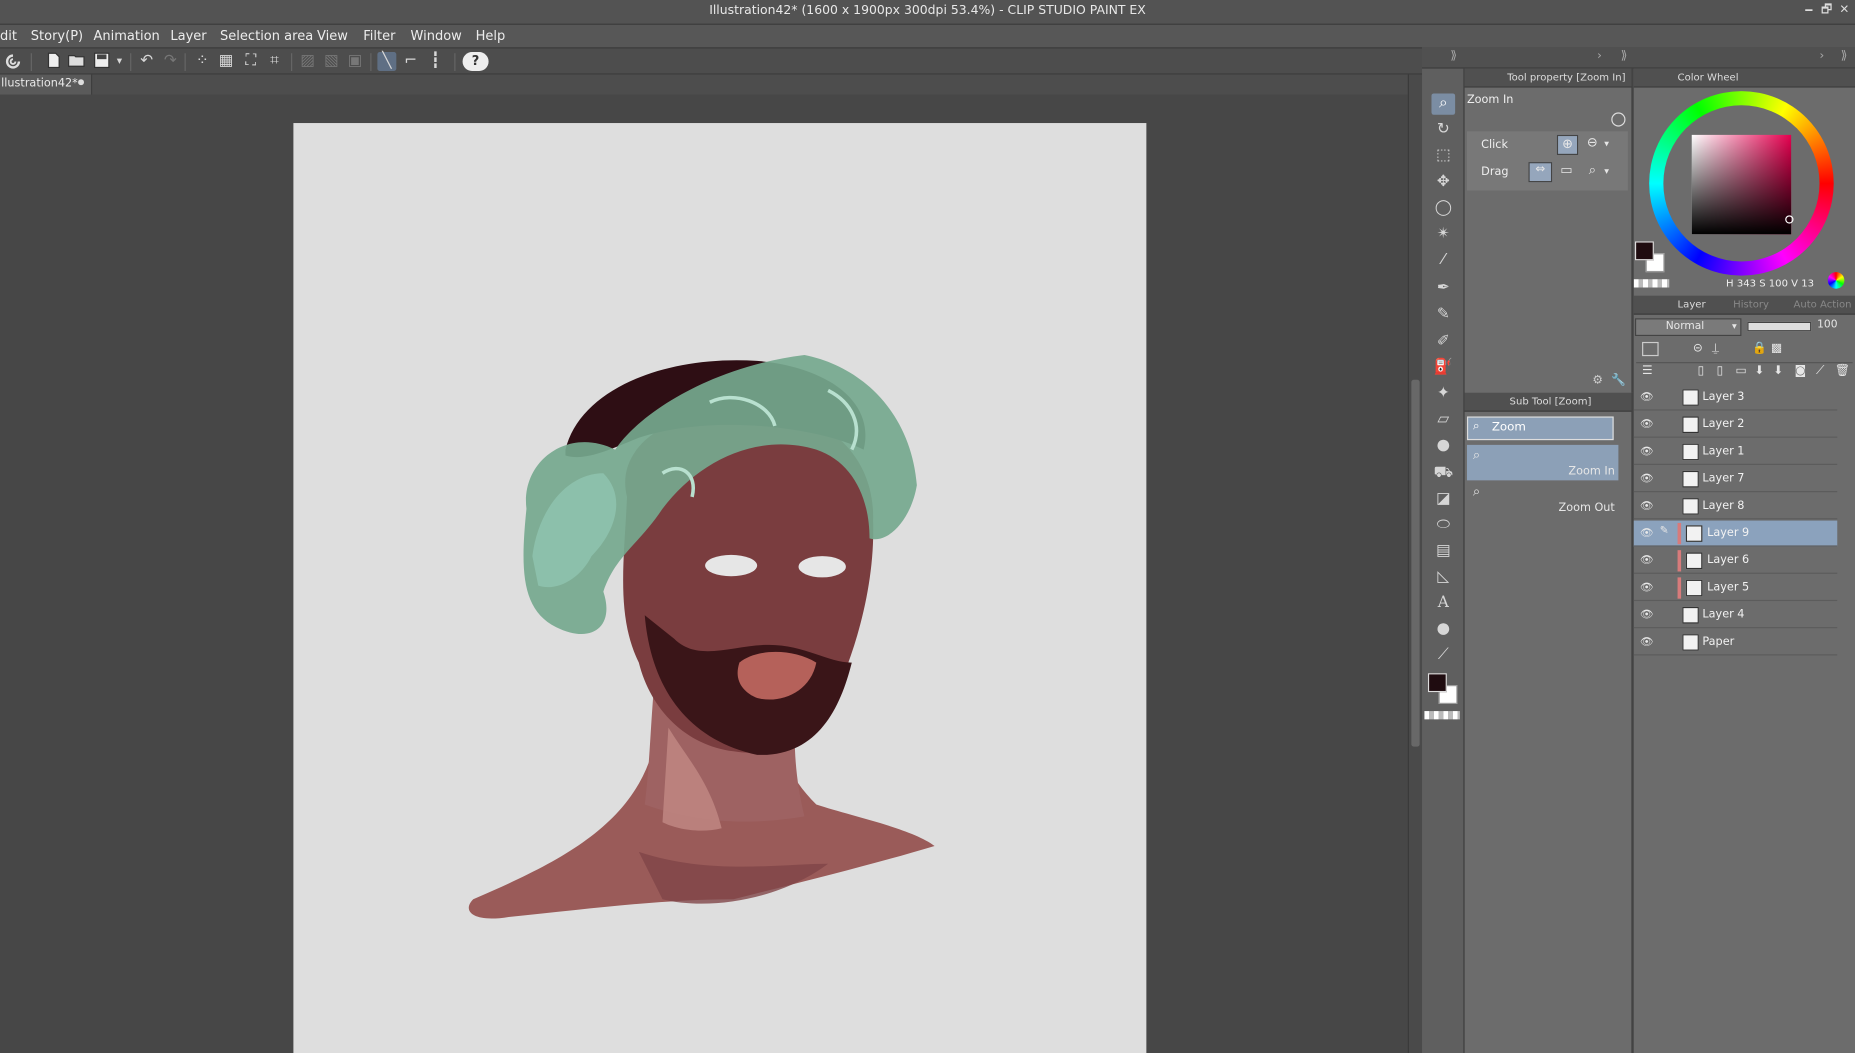 This screenshot has width=1855, height=1053. What do you see at coordinates (1443, 129) in the screenshot?
I see `rotate-tool-icon: ↻` at bounding box center [1443, 129].